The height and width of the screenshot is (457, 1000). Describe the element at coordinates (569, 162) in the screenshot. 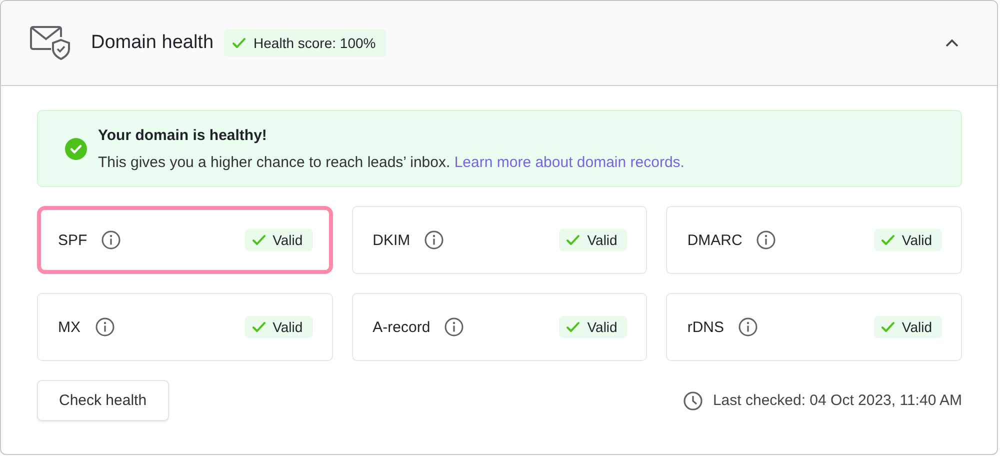

I see `domain-records-link: Learn more about domain records.` at that location.